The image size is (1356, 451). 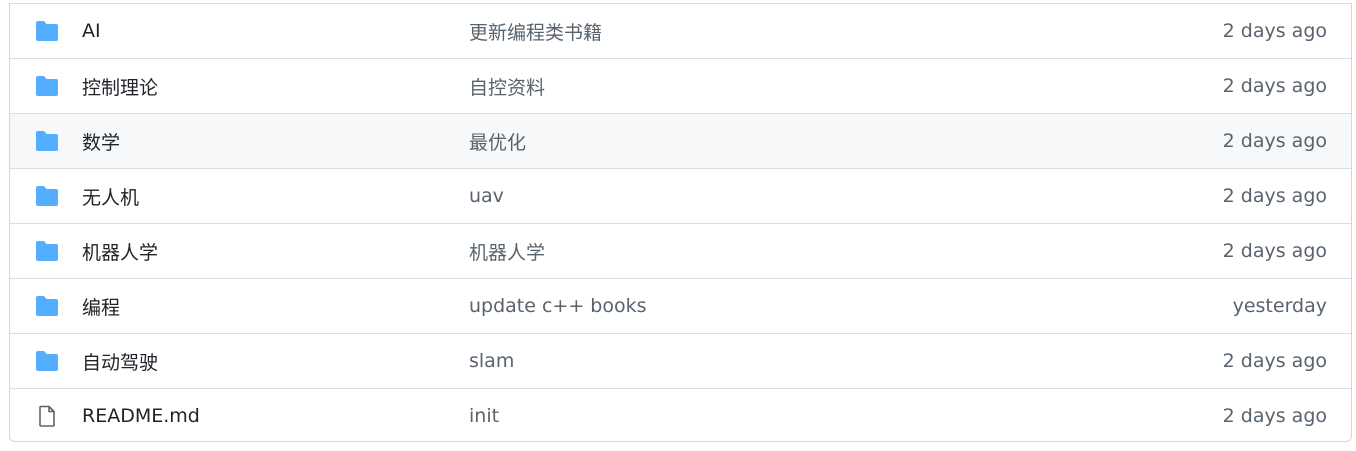 I want to click on table-row: AI 更新编程类书籍 2 days ago, so click(x=680, y=30).